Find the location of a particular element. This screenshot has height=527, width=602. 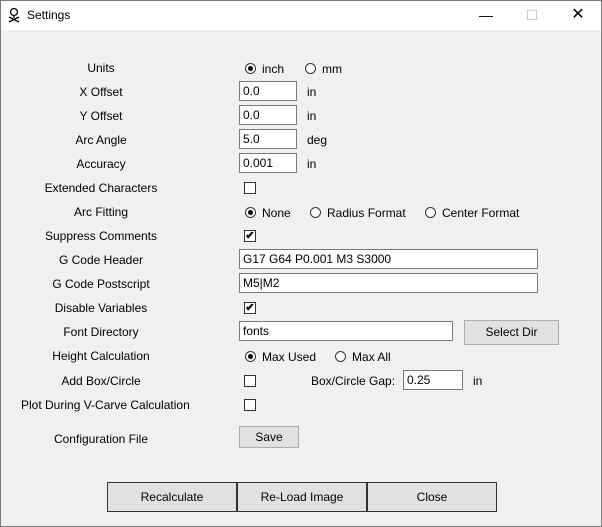

font-directory-input is located at coordinates (346, 331).